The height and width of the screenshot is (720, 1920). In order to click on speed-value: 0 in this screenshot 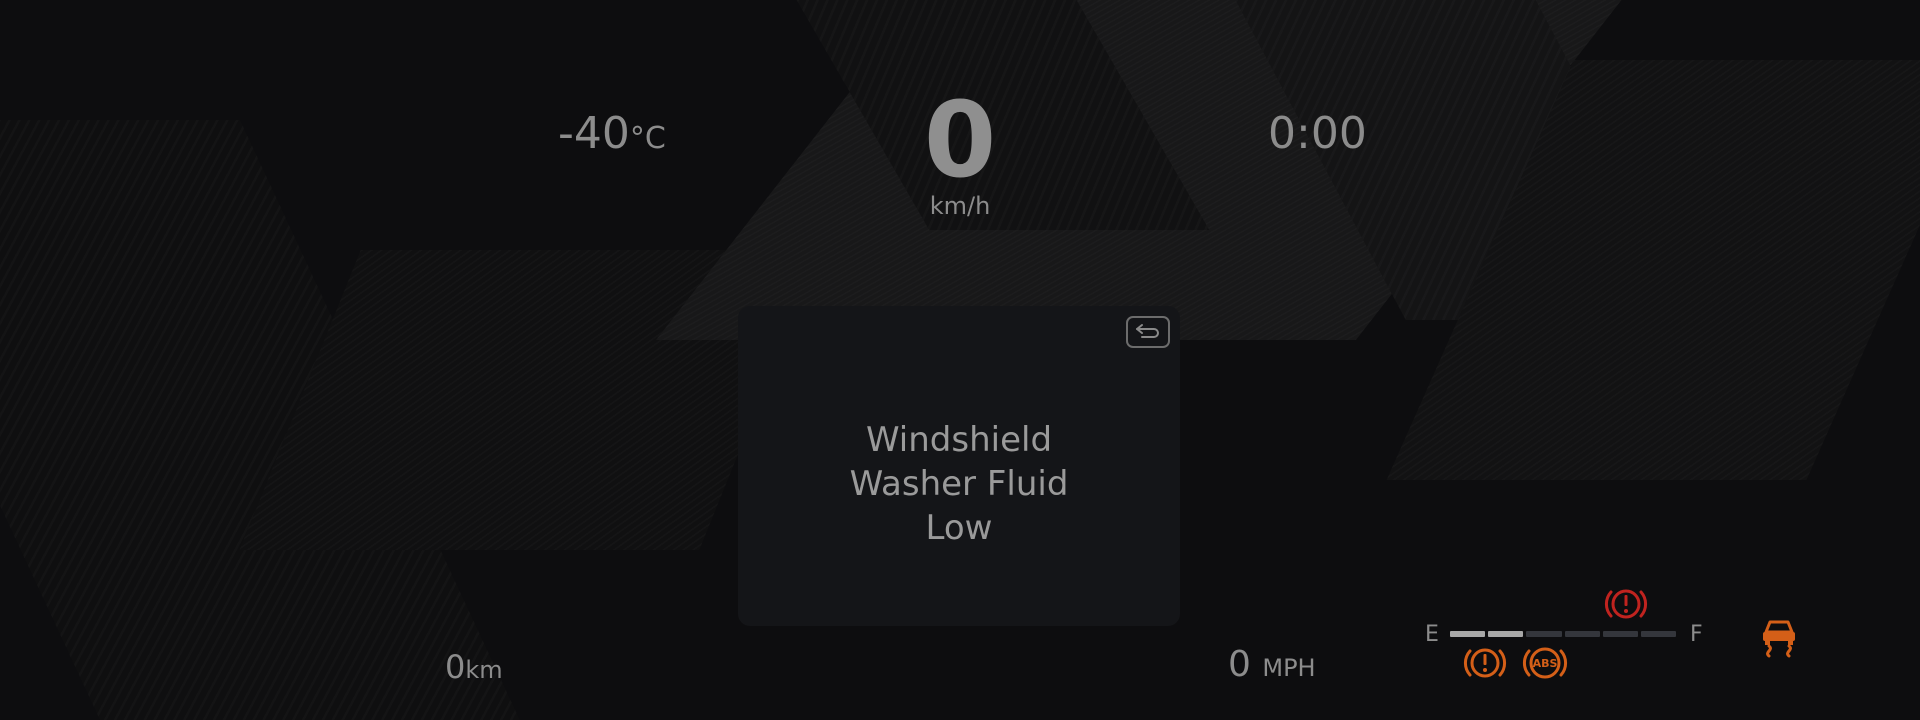, I will do `click(960, 140)`.